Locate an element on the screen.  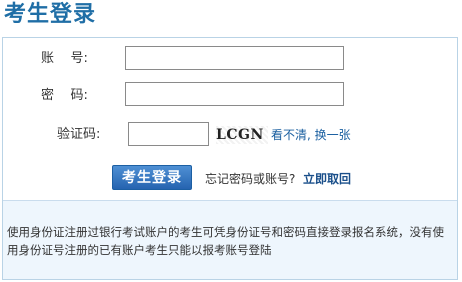
account-label: 账 号: is located at coordinates (64, 58).